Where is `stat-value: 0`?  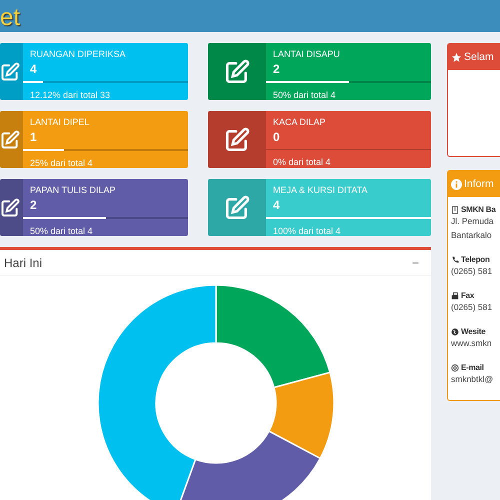
stat-value: 0 is located at coordinates (277, 137).